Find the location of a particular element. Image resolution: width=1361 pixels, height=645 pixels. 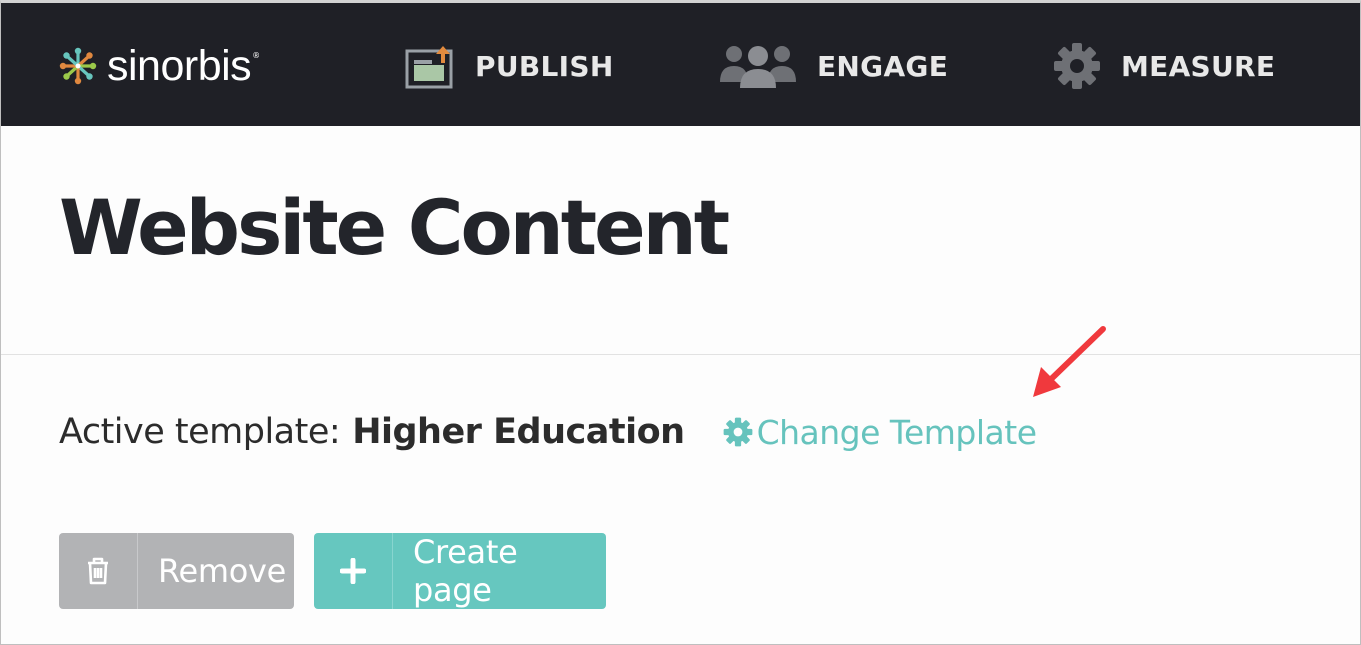

sinorbis-logo-icon is located at coordinates (78, 66).